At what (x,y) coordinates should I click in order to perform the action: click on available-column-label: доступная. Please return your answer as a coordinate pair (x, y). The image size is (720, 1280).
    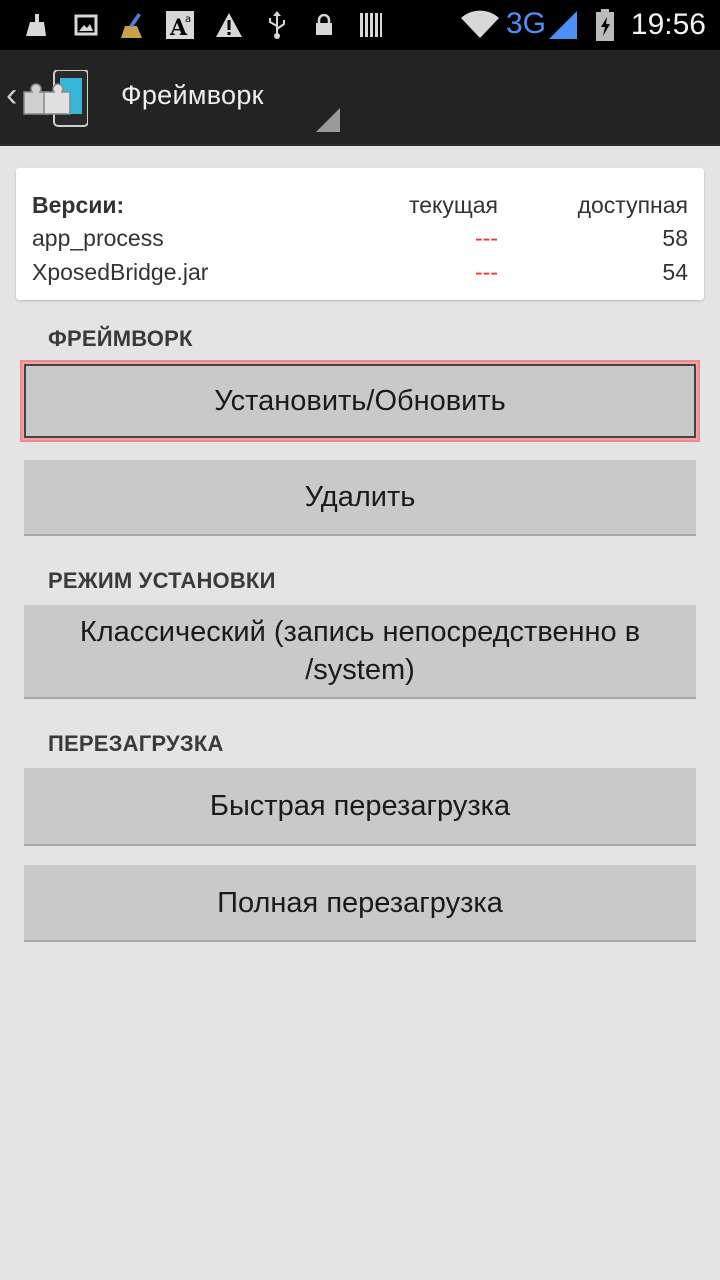
    Looking at the image, I should click on (632, 205).